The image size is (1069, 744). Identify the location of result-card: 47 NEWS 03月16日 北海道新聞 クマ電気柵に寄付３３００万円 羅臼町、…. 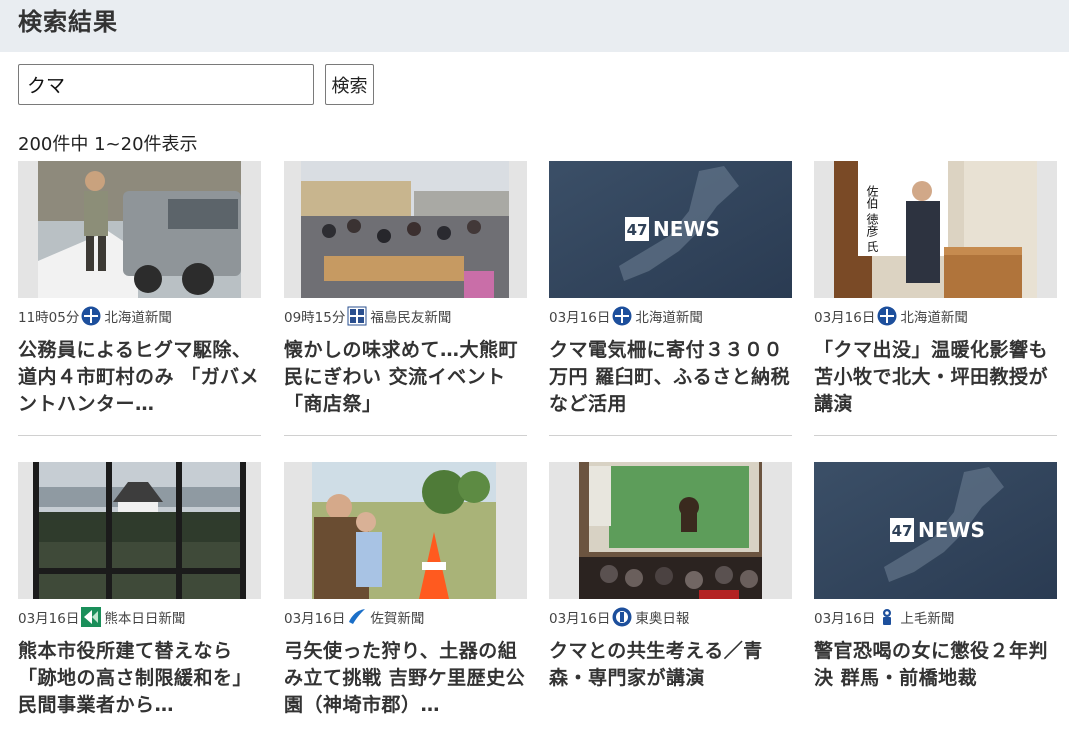
(670, 302).